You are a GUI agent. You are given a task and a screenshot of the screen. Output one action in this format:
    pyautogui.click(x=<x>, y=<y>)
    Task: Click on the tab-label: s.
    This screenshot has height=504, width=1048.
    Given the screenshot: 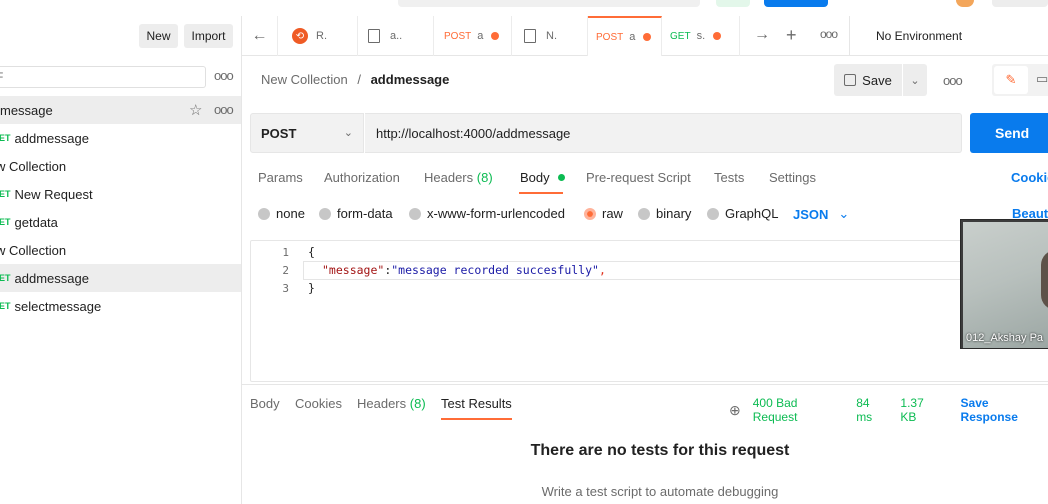 What is the action you would take?
    pyautogui.click(x=701, y=36)
    